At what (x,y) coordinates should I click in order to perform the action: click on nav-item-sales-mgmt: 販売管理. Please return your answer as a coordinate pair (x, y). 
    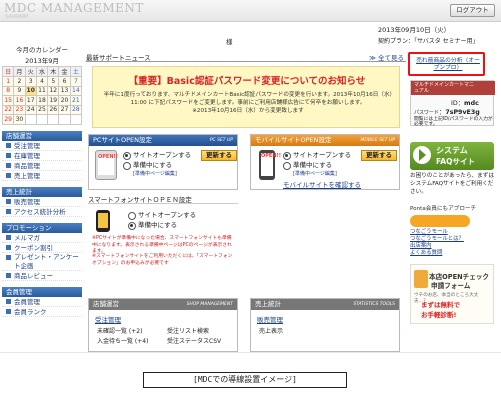
    Looking at the image, I should click on (42, 202).